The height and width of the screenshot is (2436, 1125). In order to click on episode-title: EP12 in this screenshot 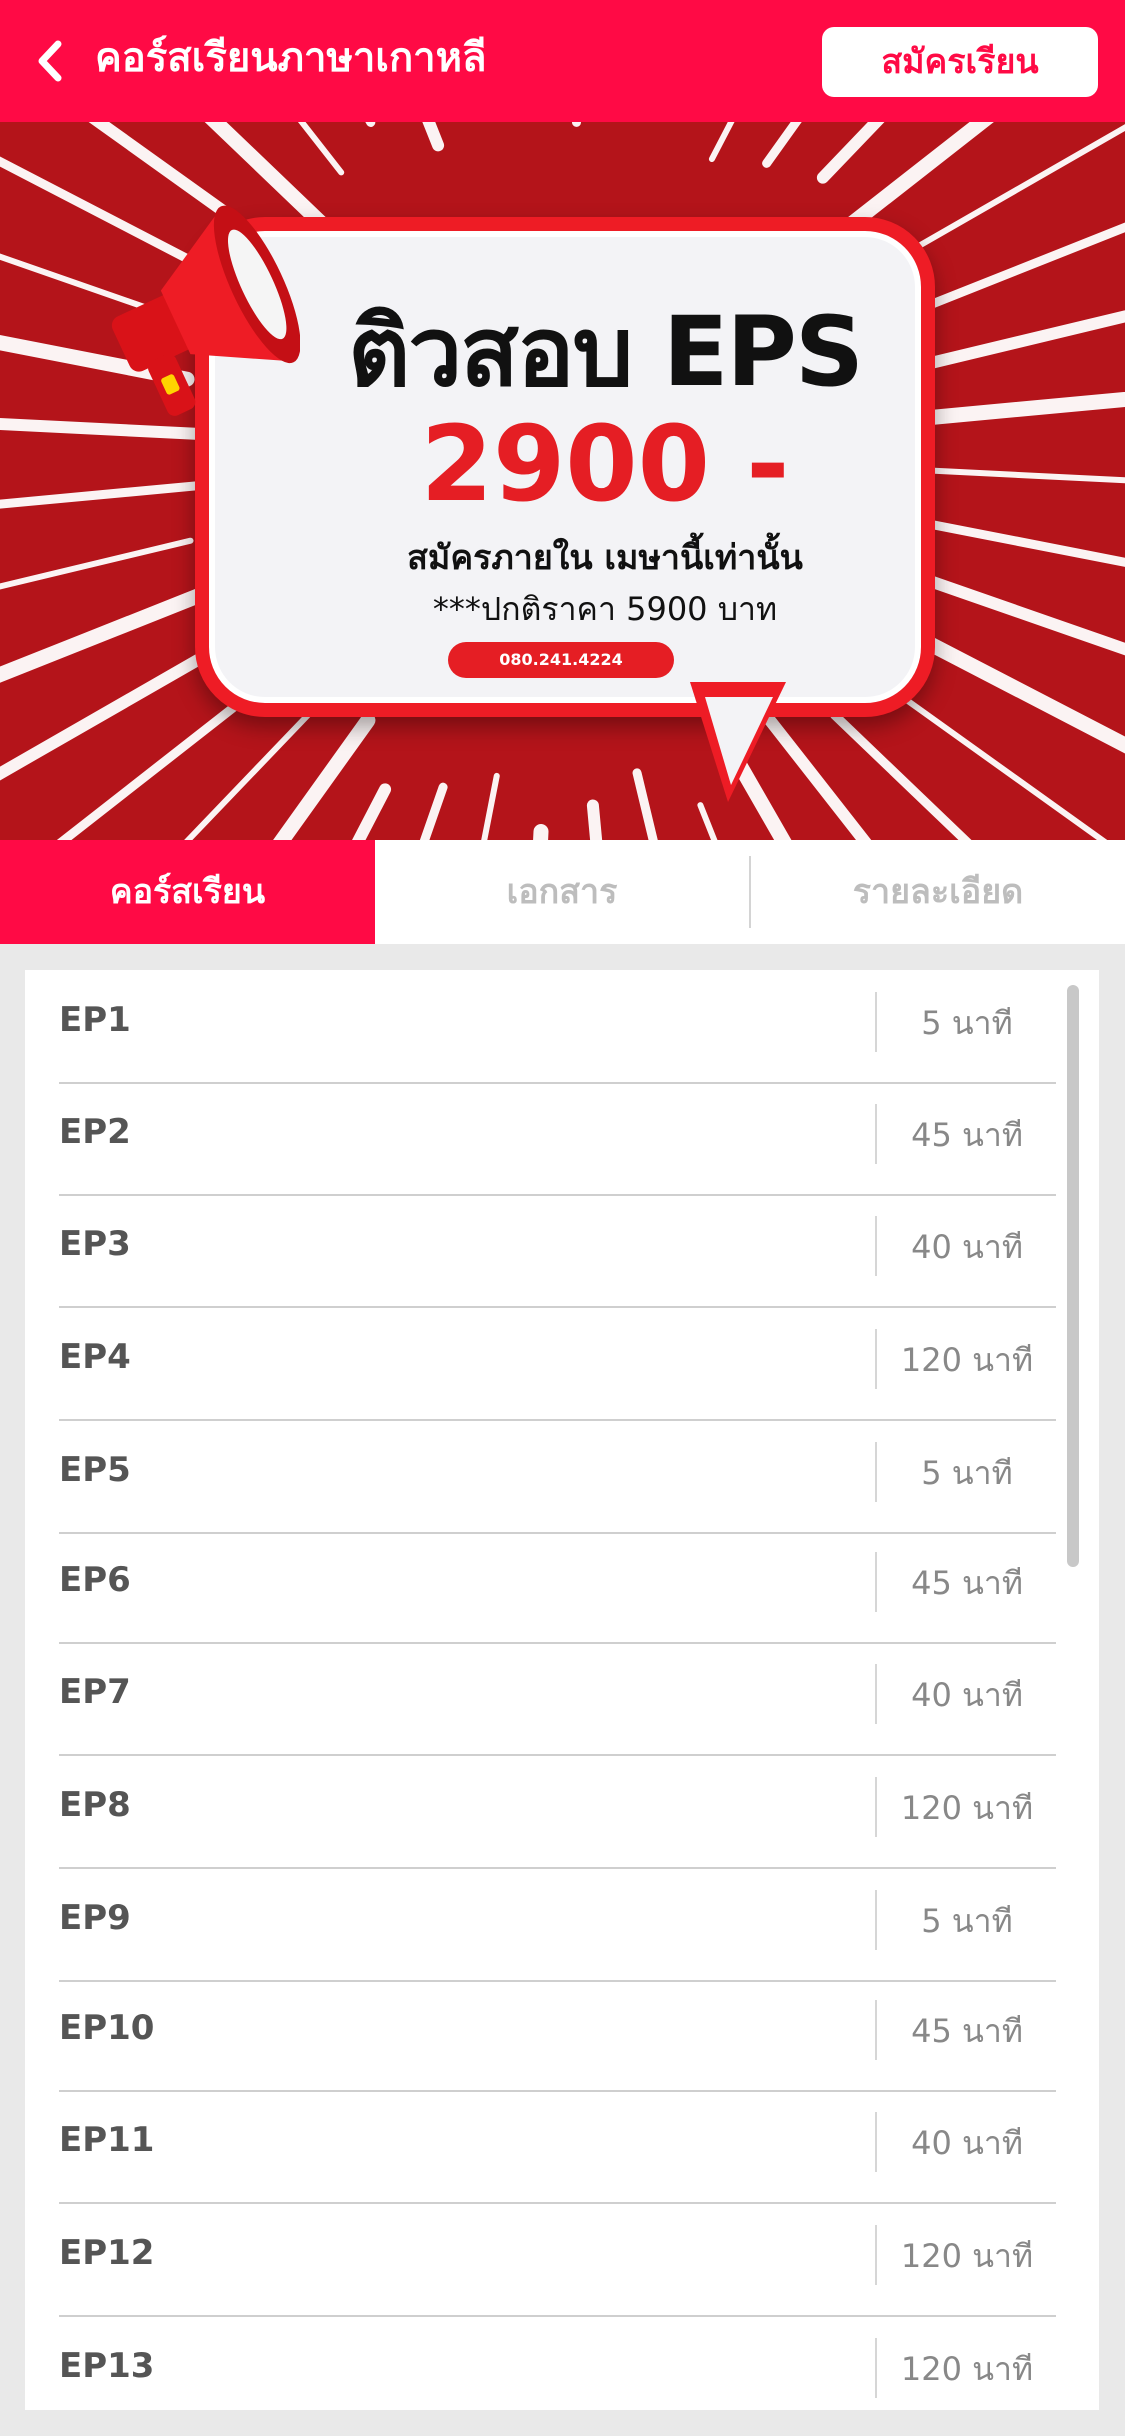, I will do `click(107, 2253)`.